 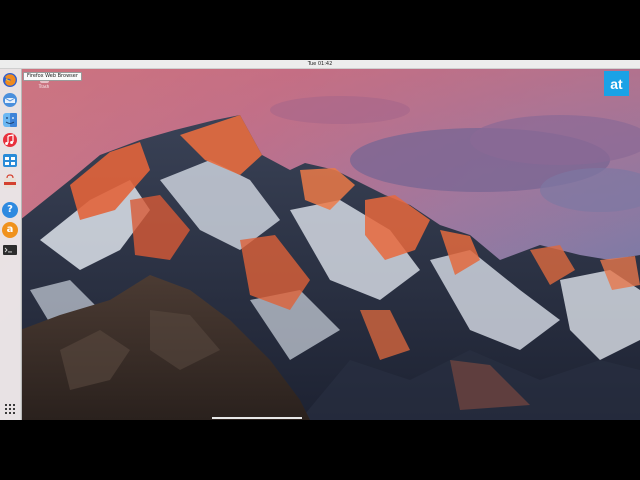 I want to click on app-grid-icon, so click(x=10, y=409).